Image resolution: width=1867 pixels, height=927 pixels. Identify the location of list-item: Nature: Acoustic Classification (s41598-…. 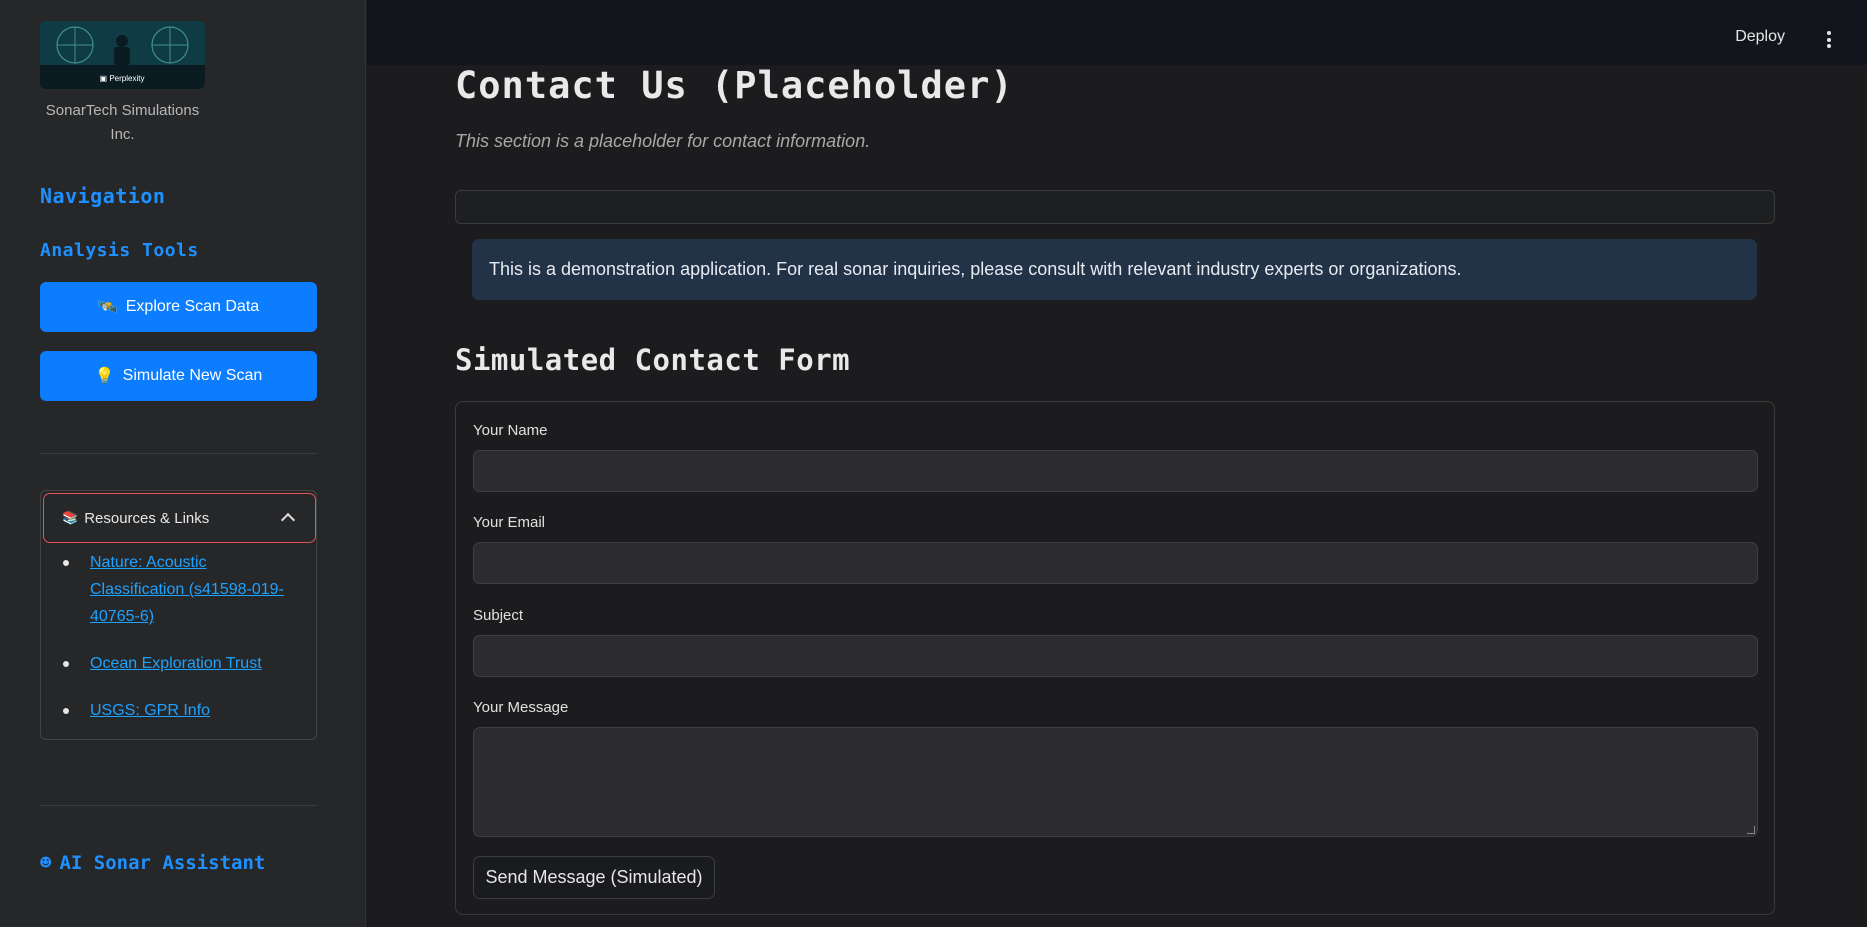
(181, 589).